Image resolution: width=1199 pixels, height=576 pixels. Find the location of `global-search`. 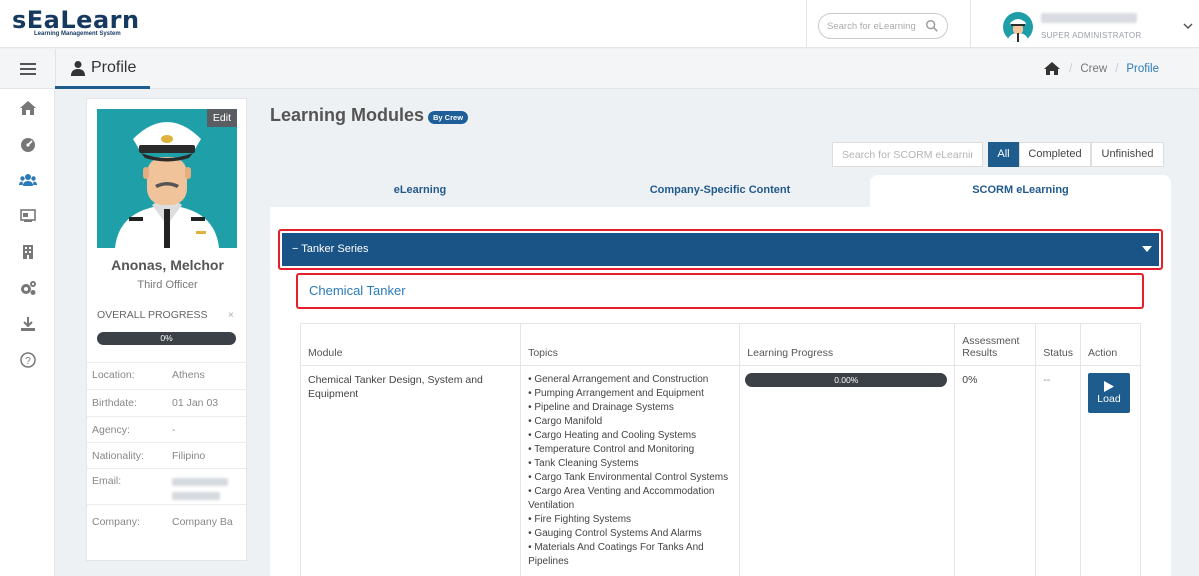

global-search is located at coordinates (883, 26).